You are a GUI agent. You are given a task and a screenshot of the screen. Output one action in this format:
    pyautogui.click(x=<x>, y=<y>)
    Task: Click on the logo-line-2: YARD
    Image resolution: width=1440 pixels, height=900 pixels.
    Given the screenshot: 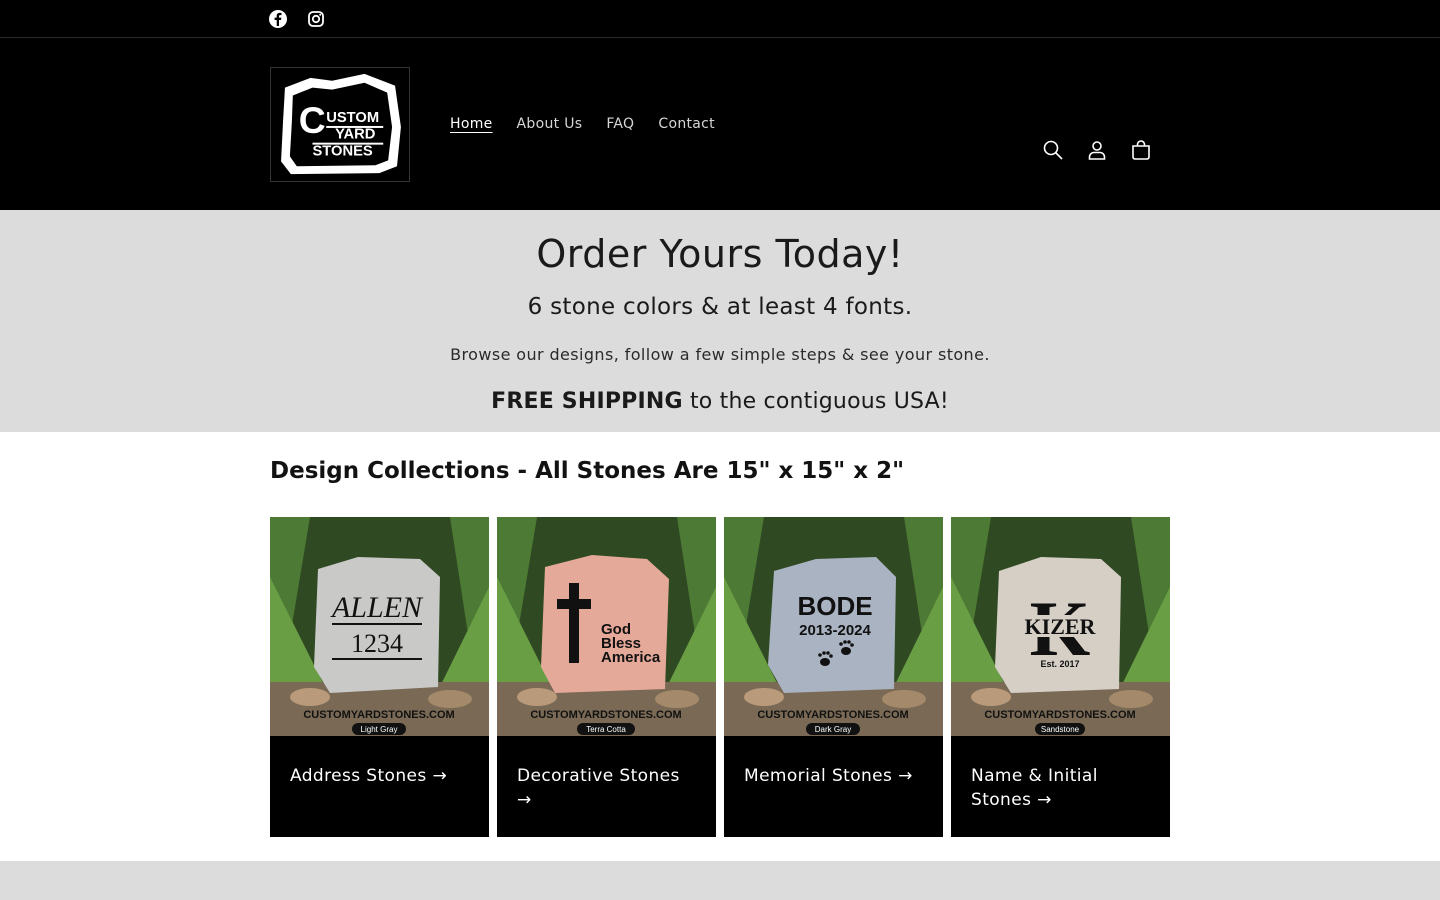 What is the action you would take?
    pyautogui.click(x=355, y=135)
    